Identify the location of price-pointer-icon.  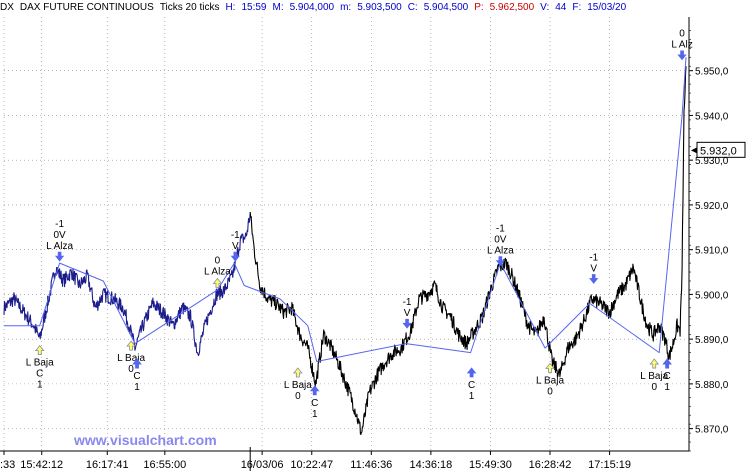
(694, 150).